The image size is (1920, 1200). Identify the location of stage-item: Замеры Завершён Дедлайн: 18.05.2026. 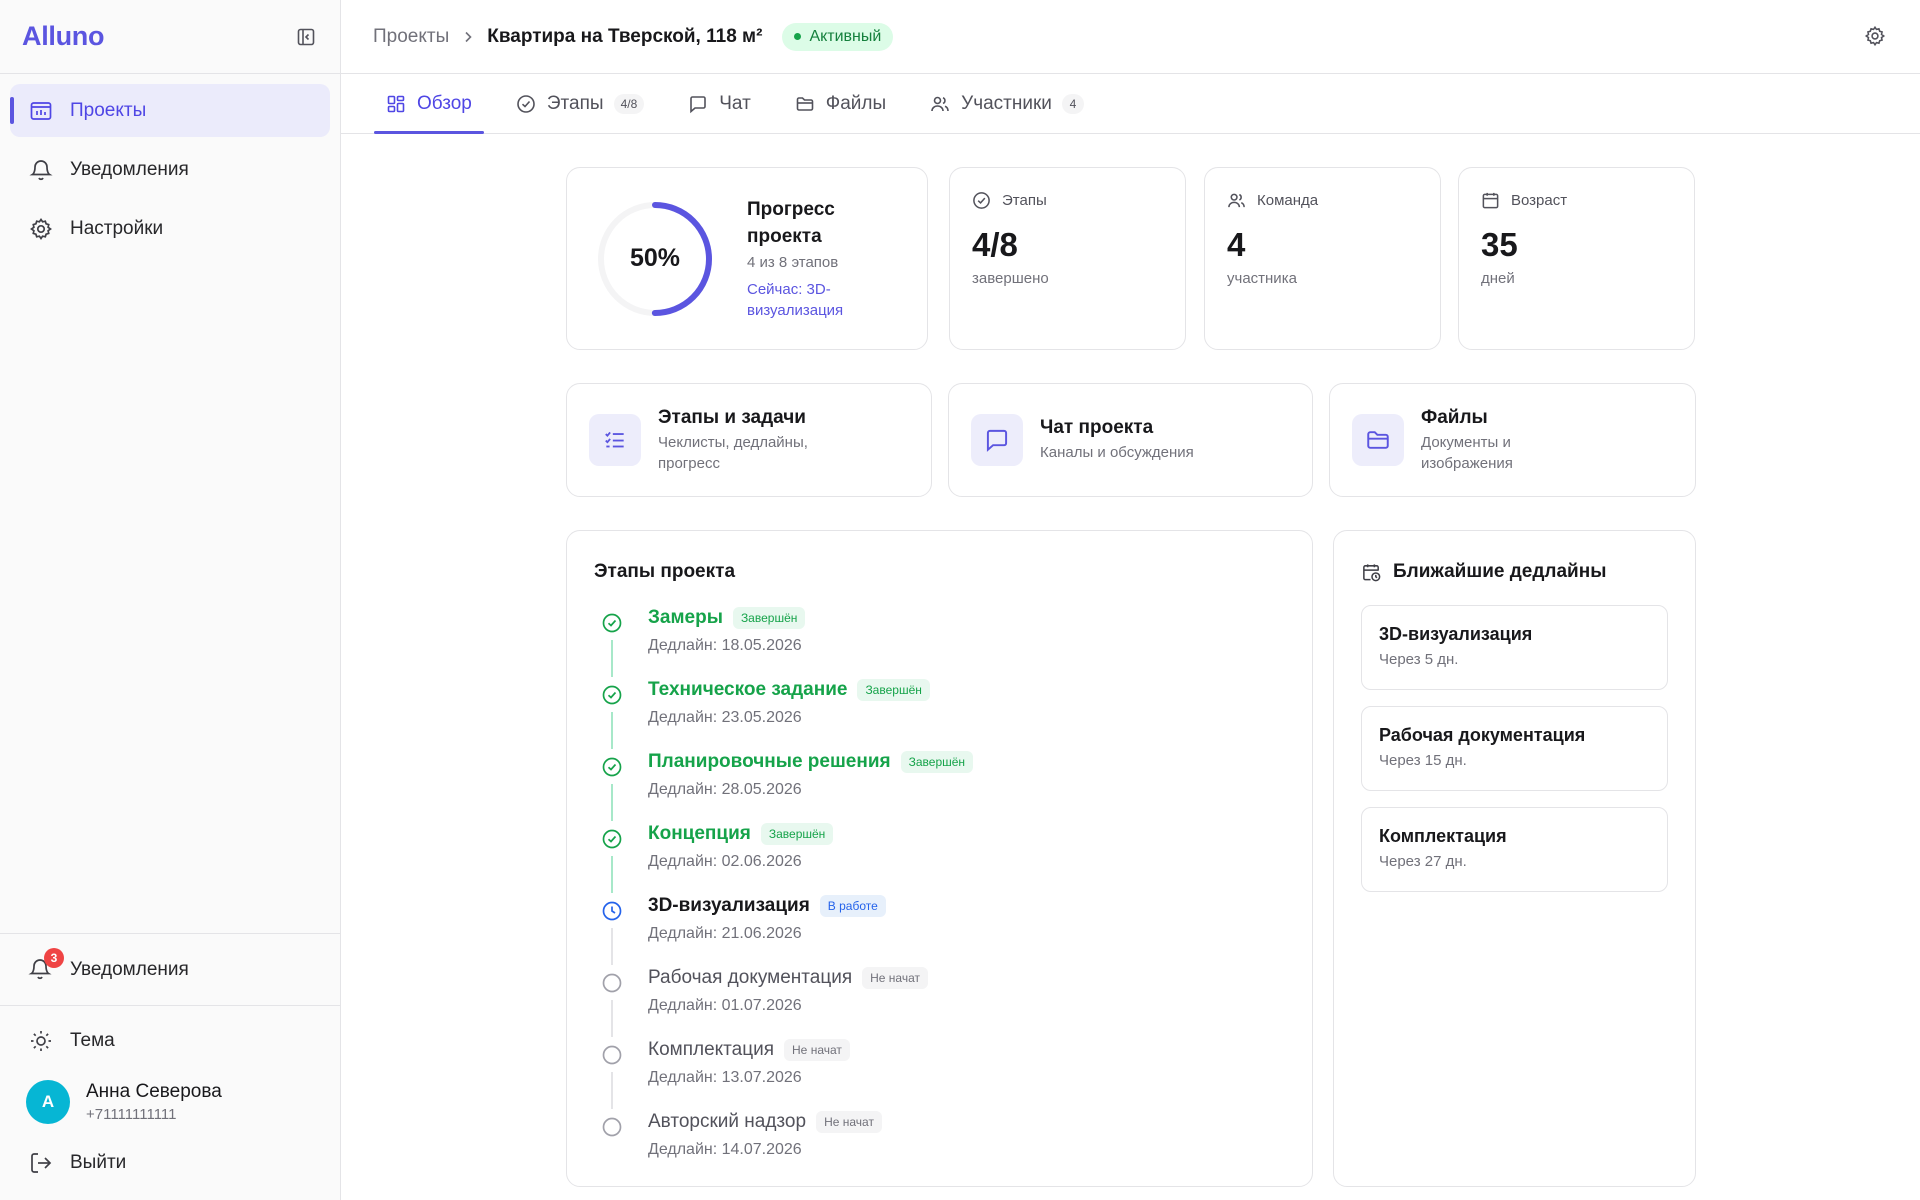
(939, 641).